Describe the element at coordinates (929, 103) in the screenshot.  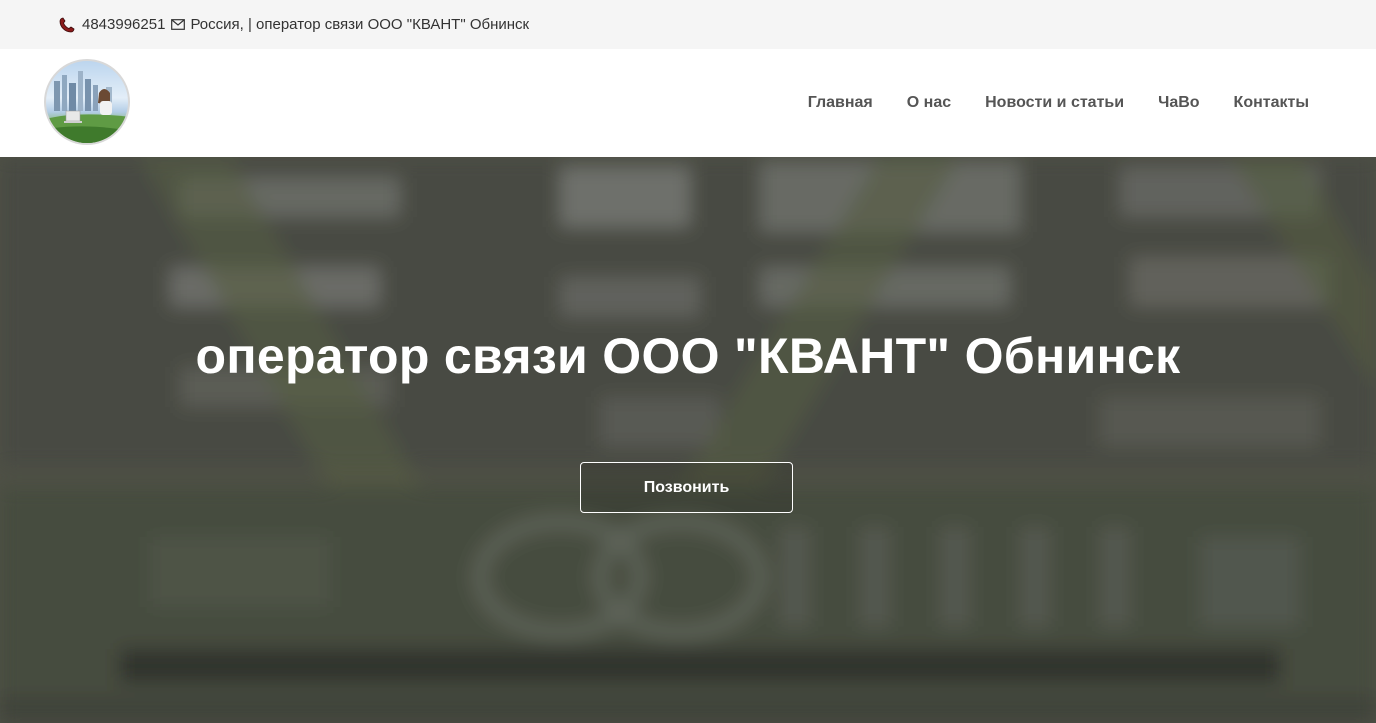
I see `nav-about: О нас` at that location.